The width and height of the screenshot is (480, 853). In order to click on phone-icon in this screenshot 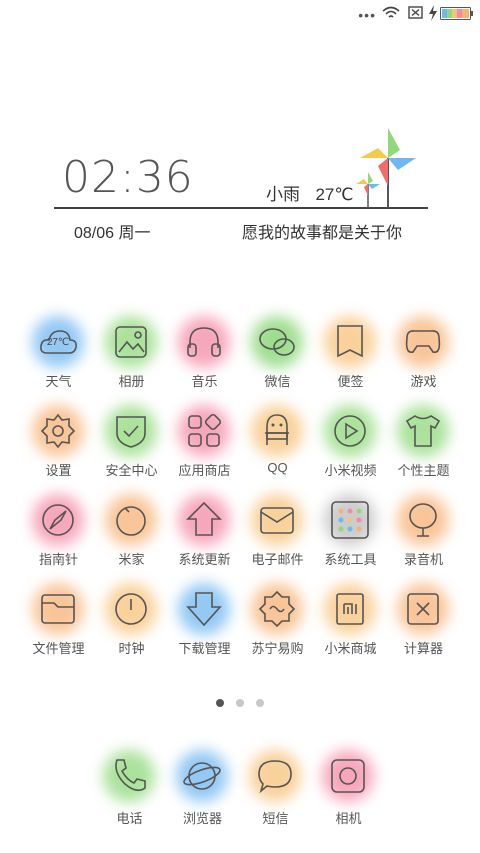, I will do `click(129, 776)`.